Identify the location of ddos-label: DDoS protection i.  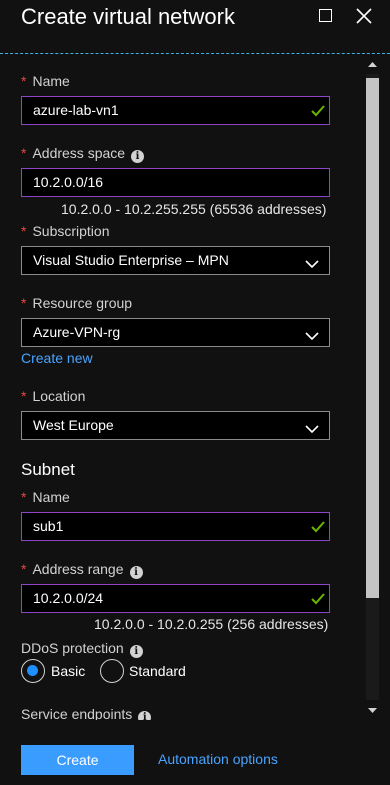
(82, 649).